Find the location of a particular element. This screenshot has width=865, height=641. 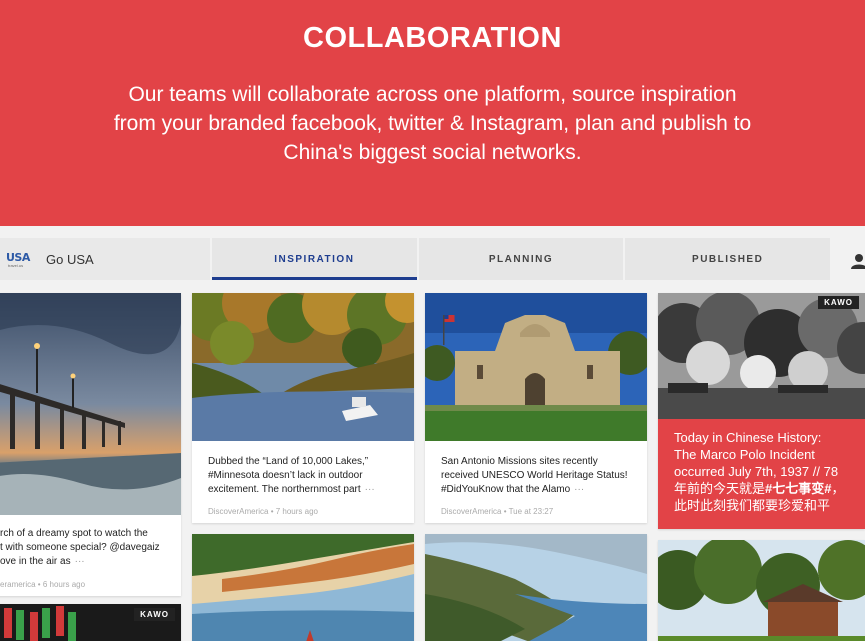

post-card-estate is located at coordinates (761, 590).